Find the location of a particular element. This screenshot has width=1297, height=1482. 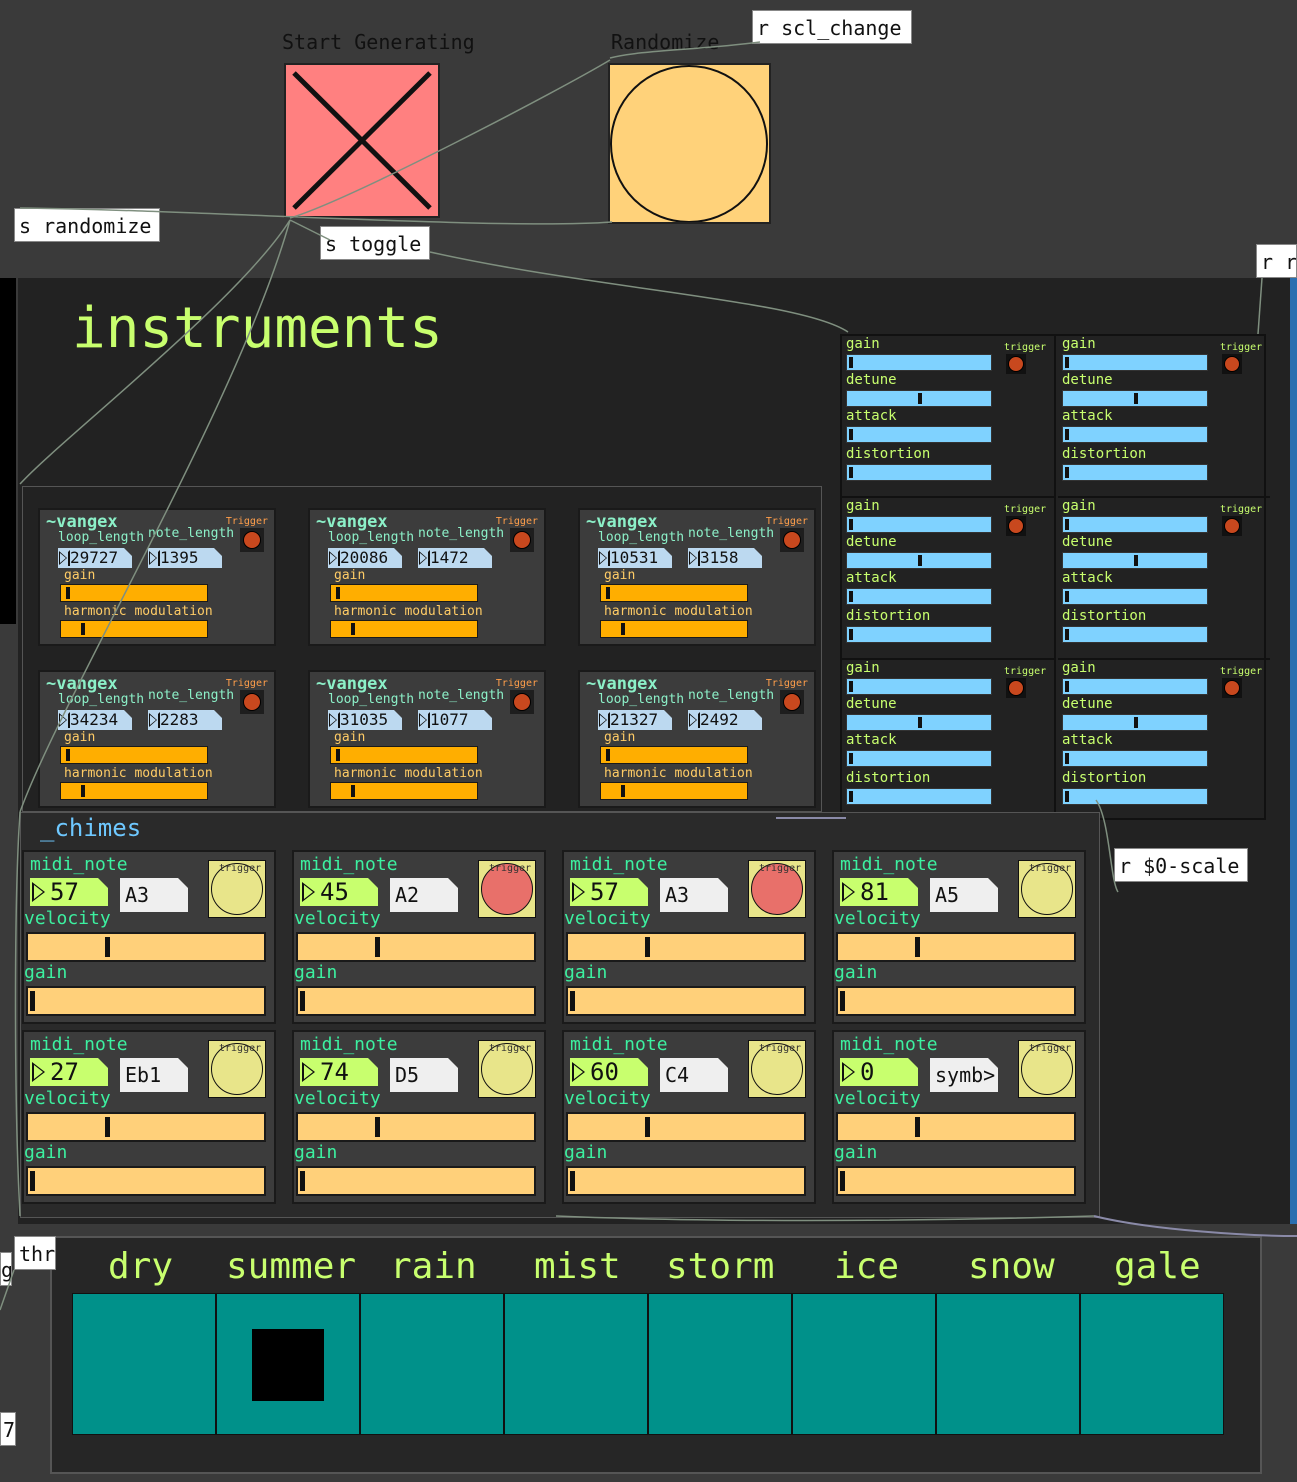

midi-note-number: 74 is located at coordinates (339, 1072).